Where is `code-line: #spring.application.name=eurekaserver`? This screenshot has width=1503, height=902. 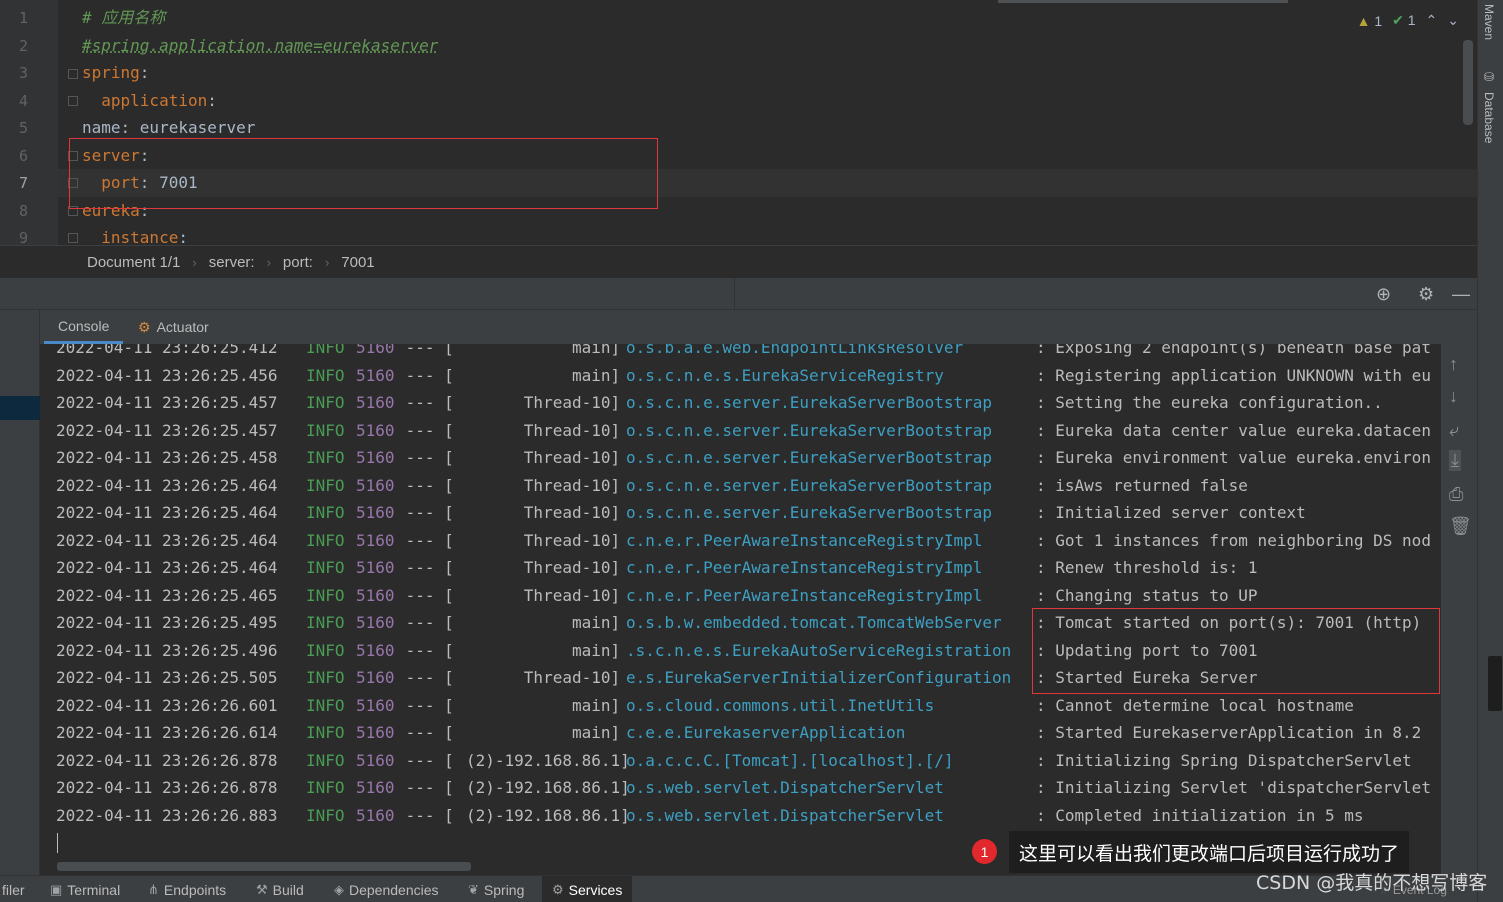
code-line: #spring.application.name=eurekaserver is located at coordinates (260, 45).